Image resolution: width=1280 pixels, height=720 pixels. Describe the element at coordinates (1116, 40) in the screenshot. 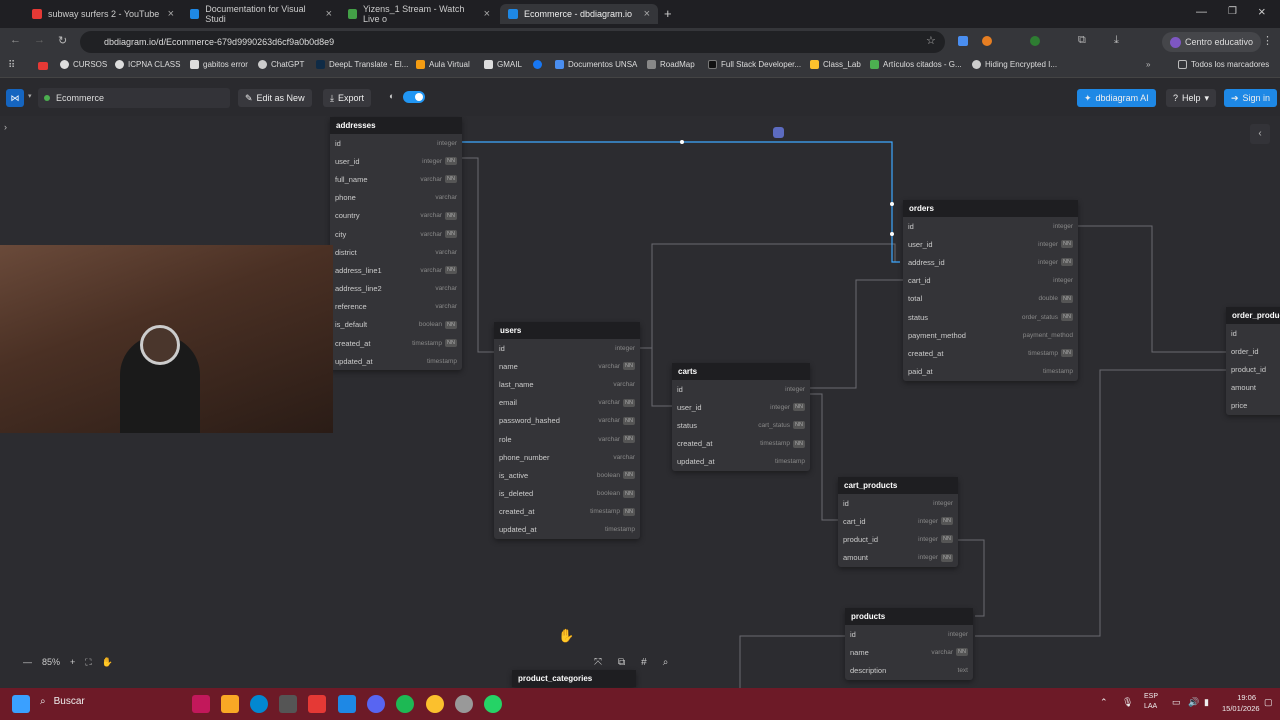

I see `download-icon: ⤓` at that location.